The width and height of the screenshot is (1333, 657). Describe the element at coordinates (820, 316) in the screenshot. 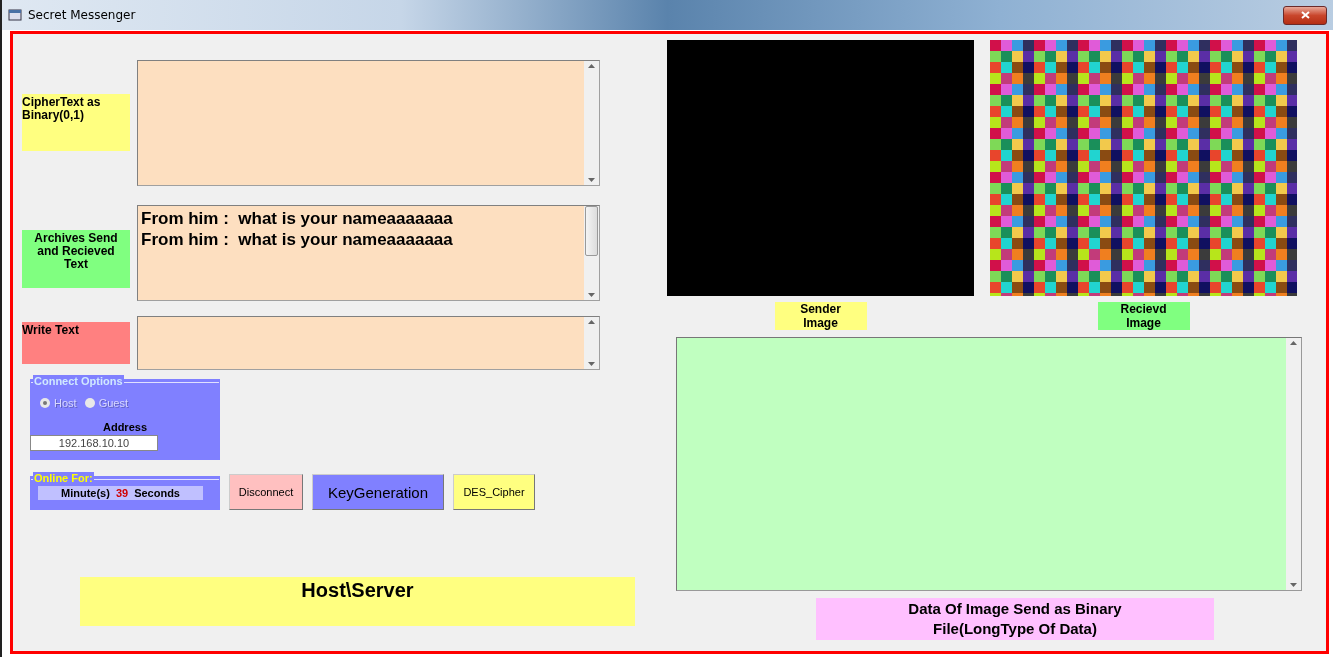

I see `image-caption: Sender Image` at that location.